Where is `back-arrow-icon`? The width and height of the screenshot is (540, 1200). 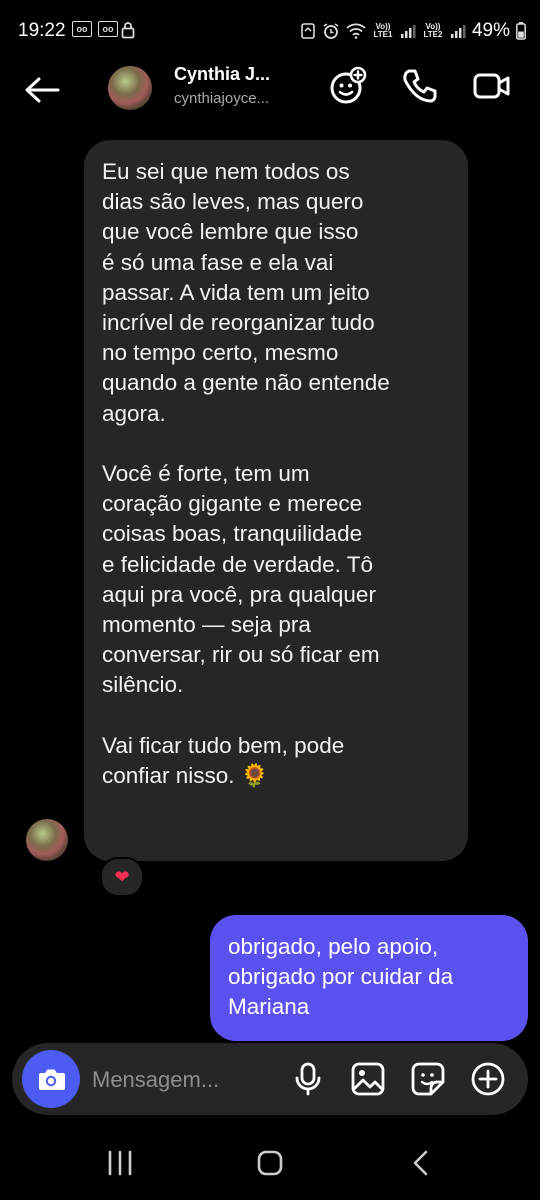 back-arrow-icon is located at coordinates (42, 90).